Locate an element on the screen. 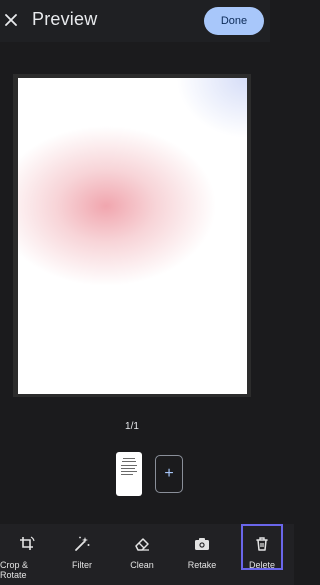 The image size is (320, 585). close-icon is located at coordinates (11, 20).